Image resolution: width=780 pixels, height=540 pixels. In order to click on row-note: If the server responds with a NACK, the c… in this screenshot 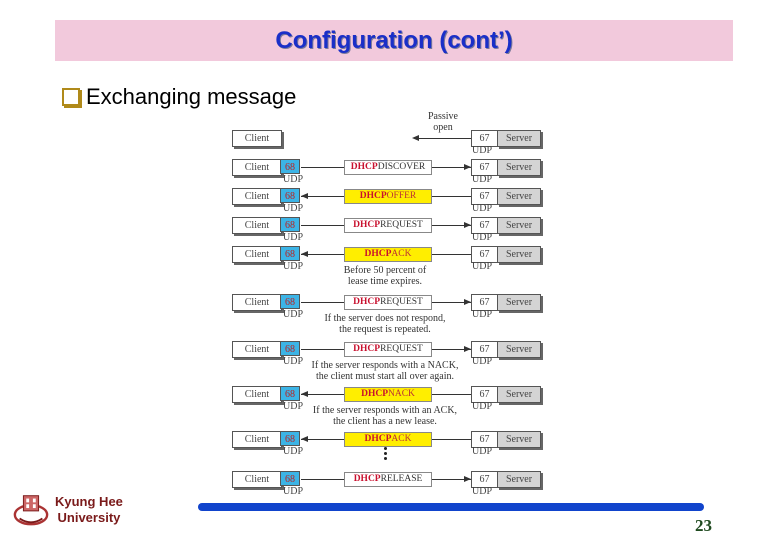, I will do `click(385, 371)`.